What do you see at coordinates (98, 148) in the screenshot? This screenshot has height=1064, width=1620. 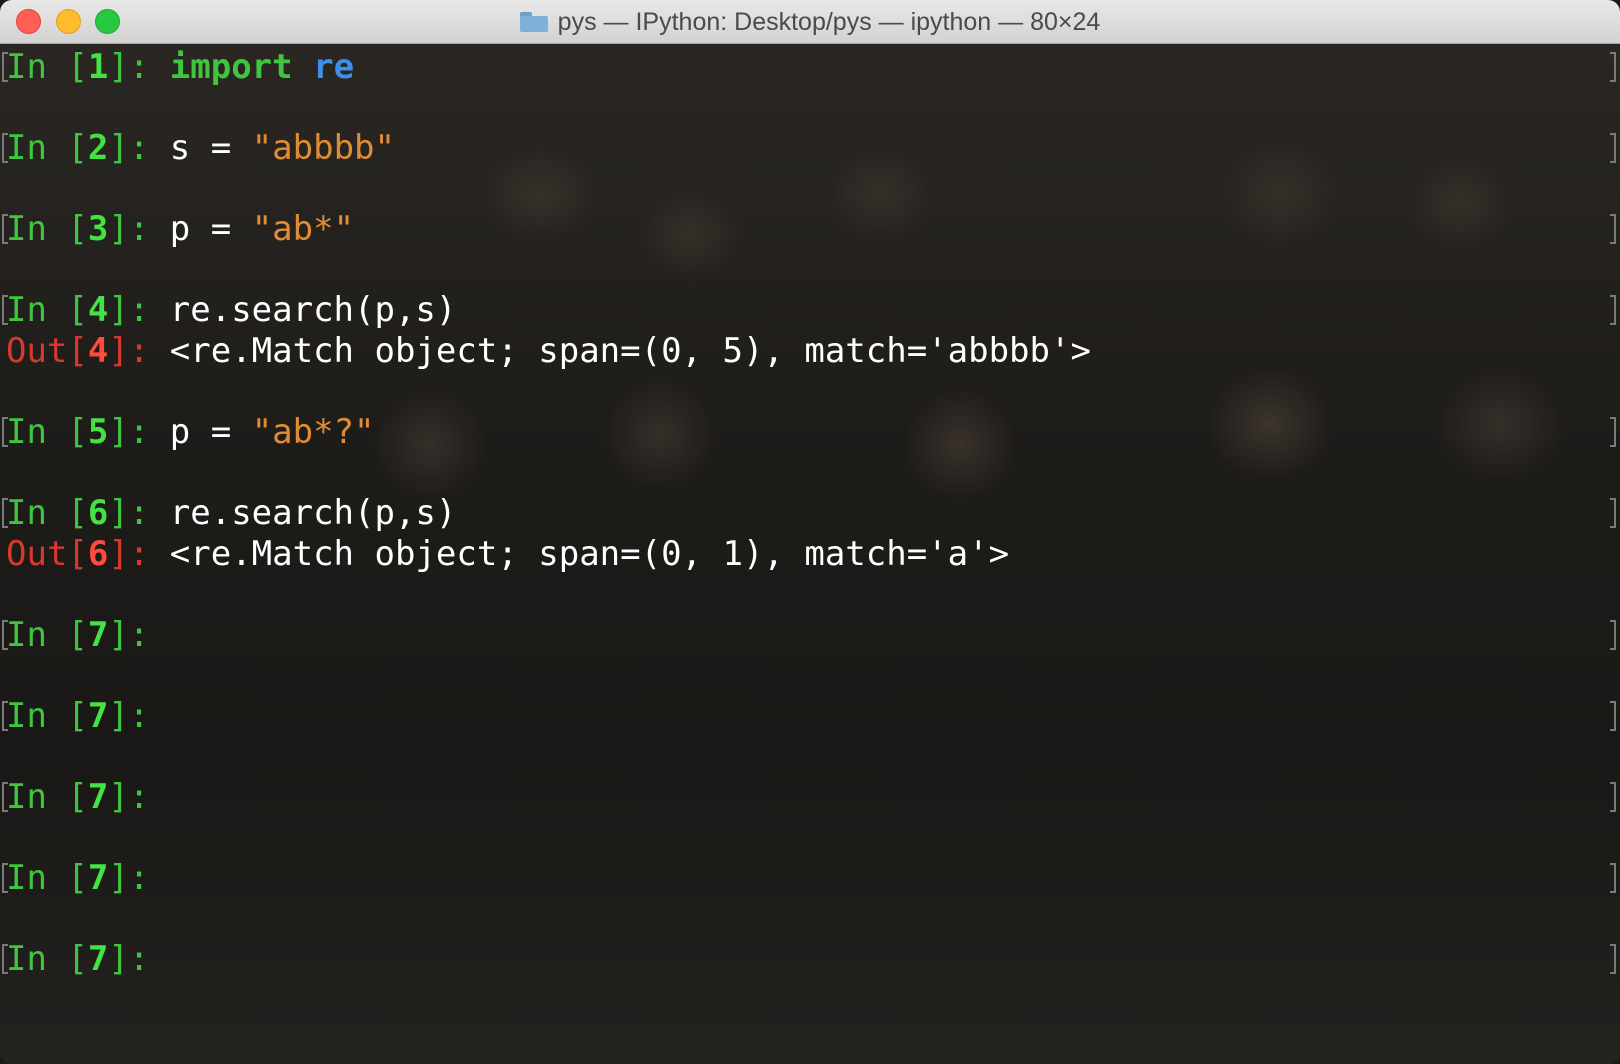 I see `prompt-number: 2` at bounding box center [98, 148].